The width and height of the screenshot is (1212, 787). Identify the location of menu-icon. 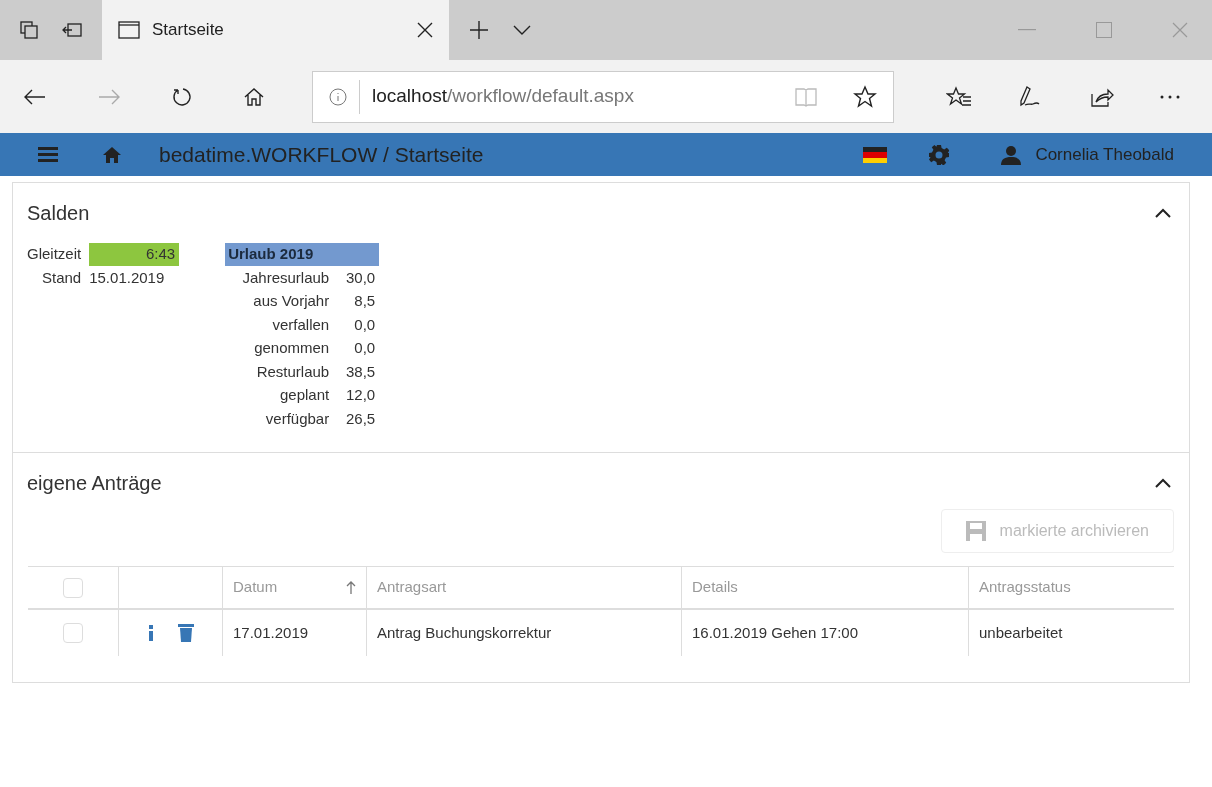
(48, 154).